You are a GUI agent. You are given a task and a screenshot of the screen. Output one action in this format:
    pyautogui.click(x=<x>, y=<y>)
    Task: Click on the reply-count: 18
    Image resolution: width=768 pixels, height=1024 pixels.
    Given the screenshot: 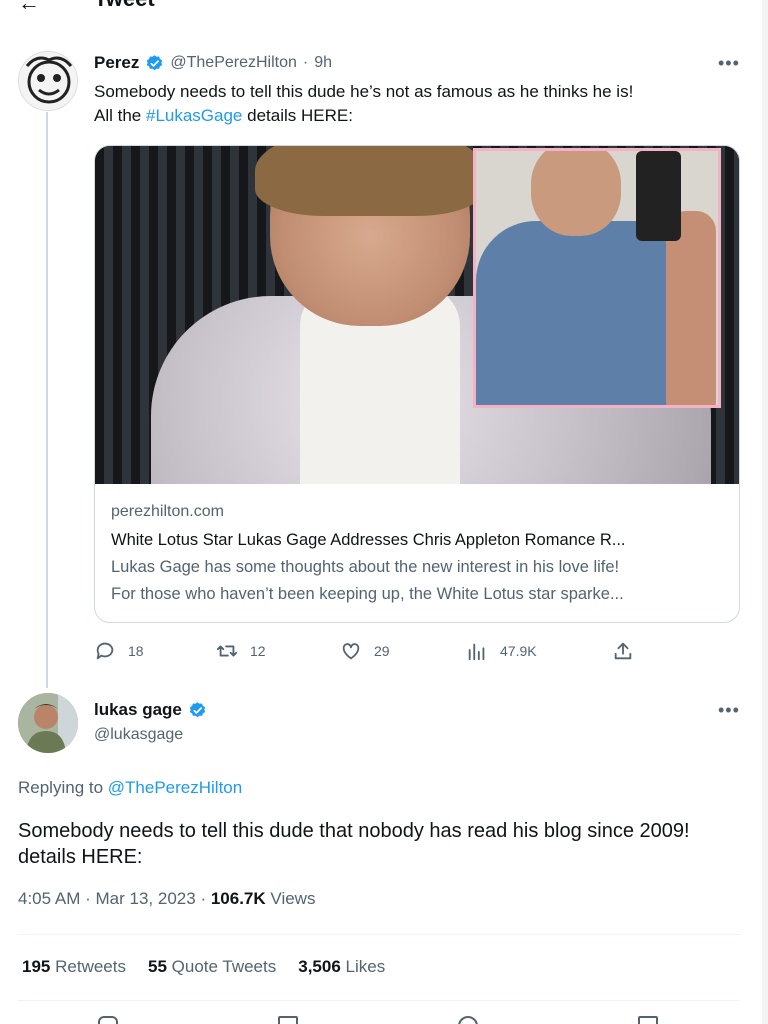 What is the action you would take?
    pyautogui.click(x=136, y=651)
    